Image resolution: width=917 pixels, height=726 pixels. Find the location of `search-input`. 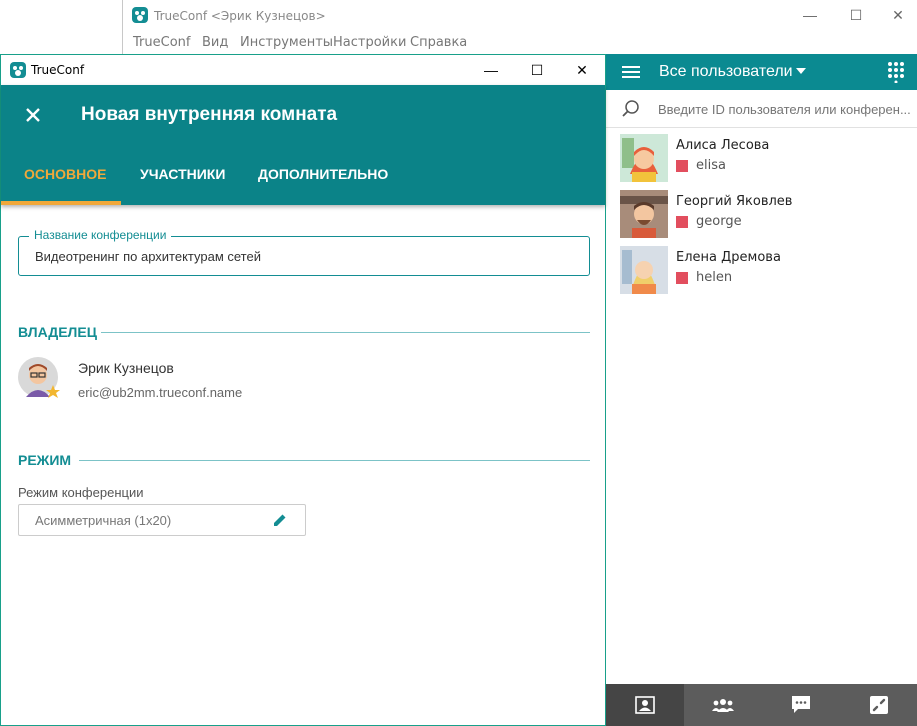

search-input is located at coordinates (785, 109).